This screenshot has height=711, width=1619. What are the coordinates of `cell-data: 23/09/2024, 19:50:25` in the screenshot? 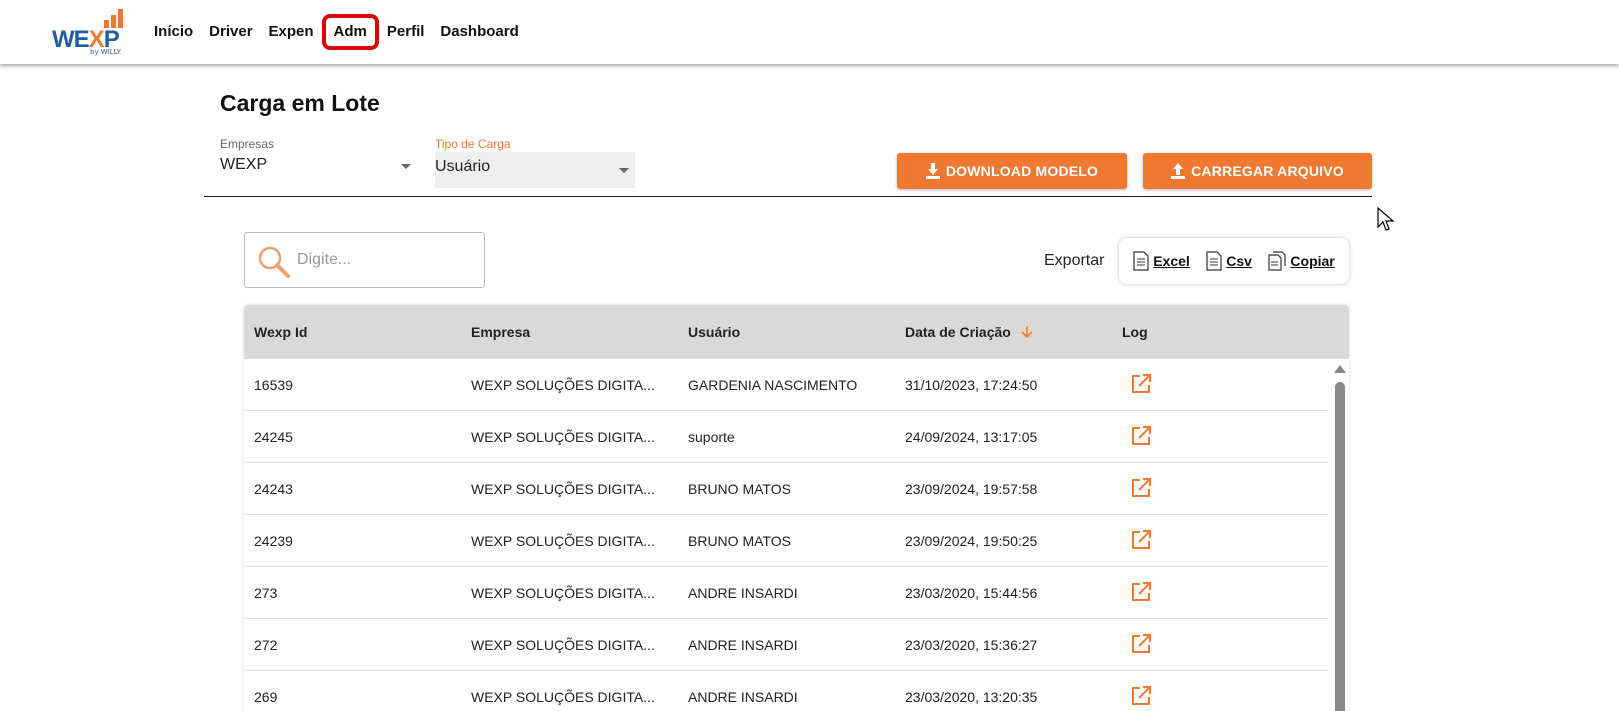 It's located at (971, 541).